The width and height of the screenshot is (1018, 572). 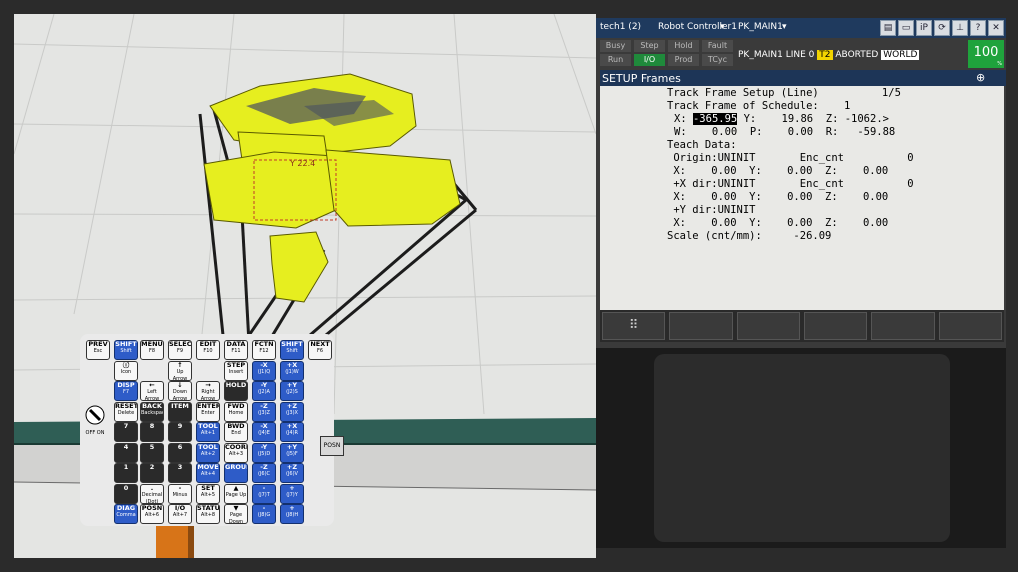 I want to click on key-move: MOVE Alt+4, so click(x=208, y=473).